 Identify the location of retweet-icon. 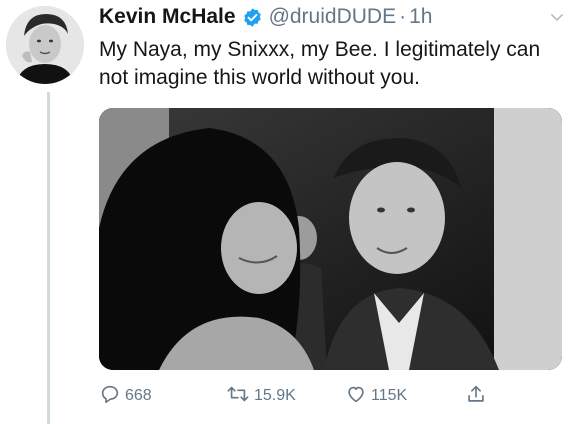
(240, 396).